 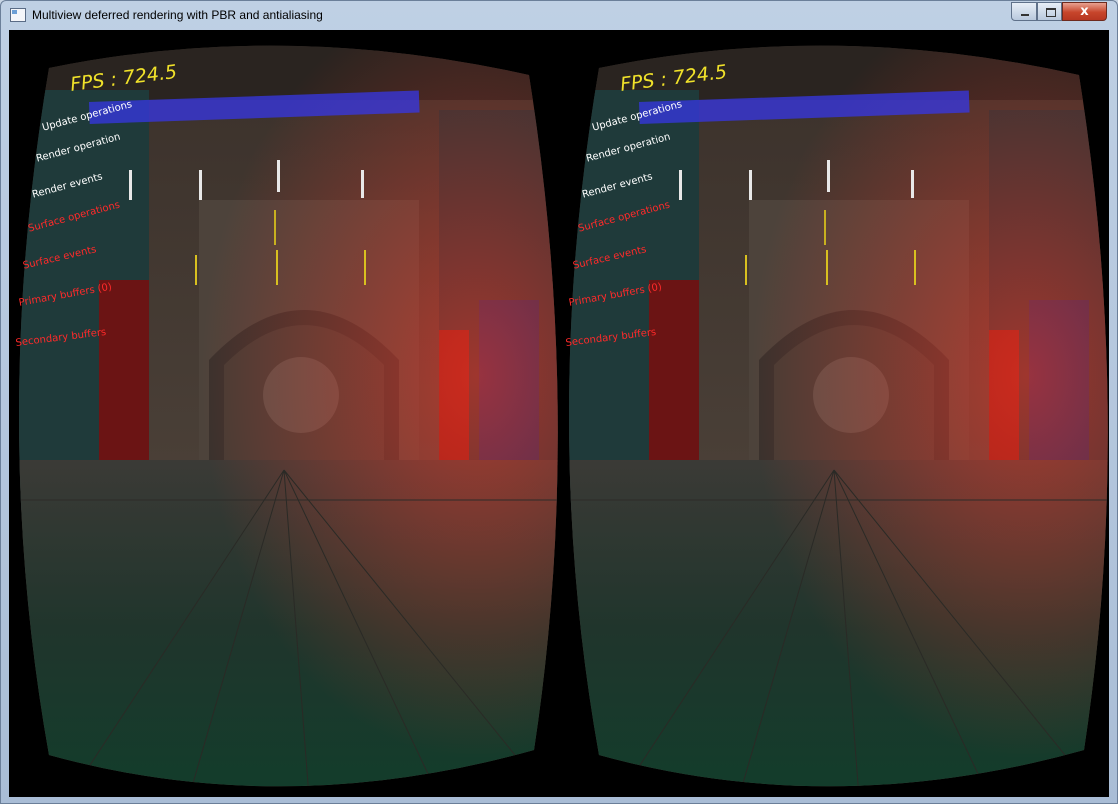 I want to click on minimize-button, so click(x=1024, y=11).